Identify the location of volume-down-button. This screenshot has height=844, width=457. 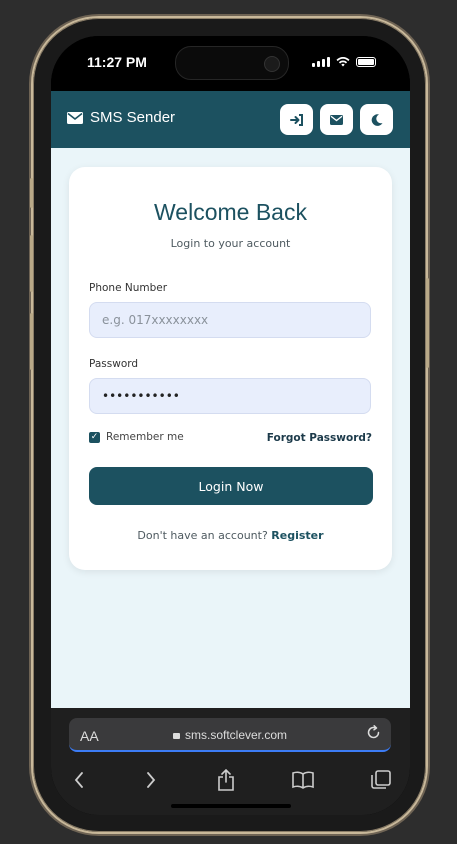
(31, 341).